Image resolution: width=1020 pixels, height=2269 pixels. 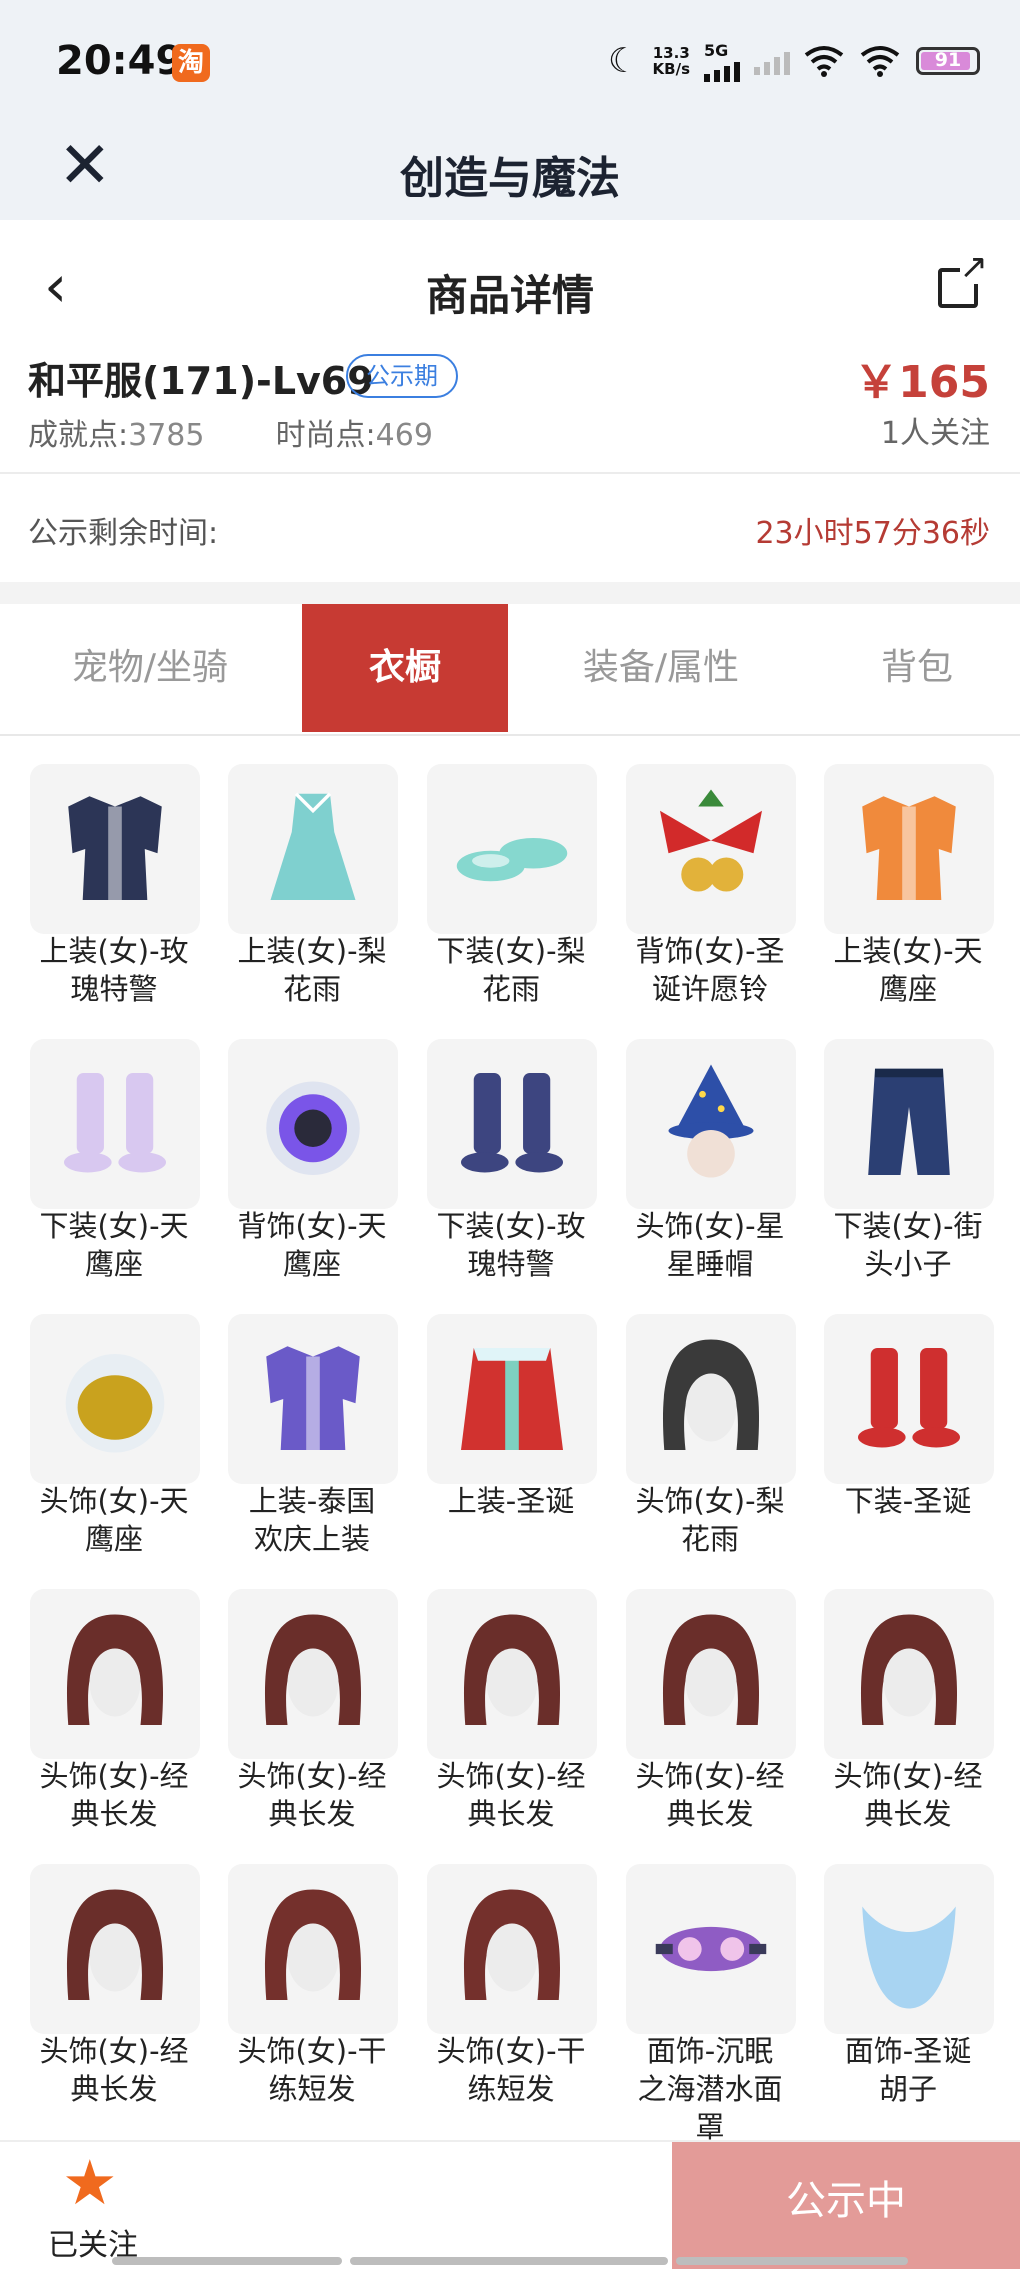 I want to click on wardrobe-item: 头饰(女)-天 鹰座, so click(x=113, y=1423).